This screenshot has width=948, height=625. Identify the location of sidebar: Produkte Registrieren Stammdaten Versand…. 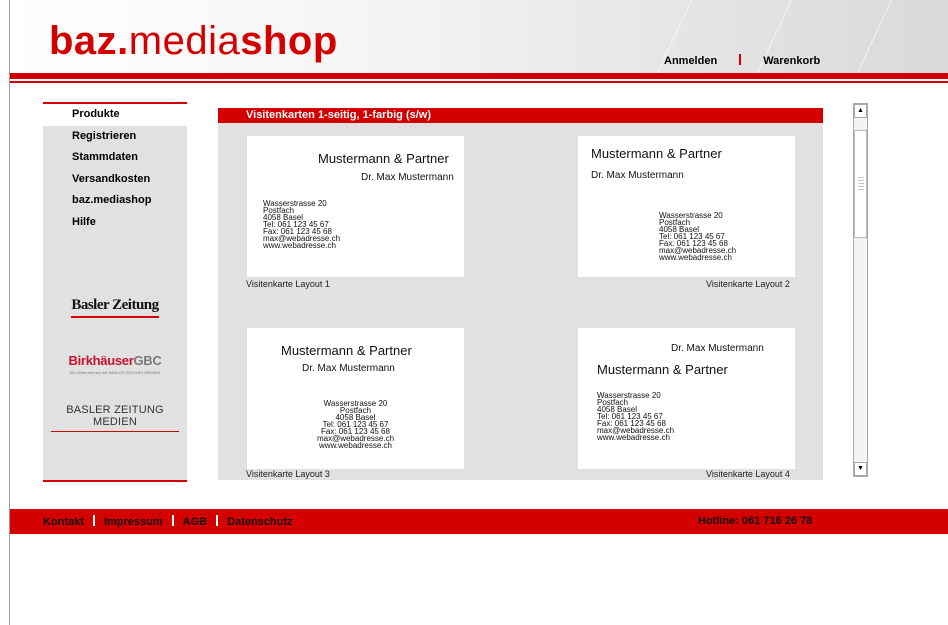
(115, 292).